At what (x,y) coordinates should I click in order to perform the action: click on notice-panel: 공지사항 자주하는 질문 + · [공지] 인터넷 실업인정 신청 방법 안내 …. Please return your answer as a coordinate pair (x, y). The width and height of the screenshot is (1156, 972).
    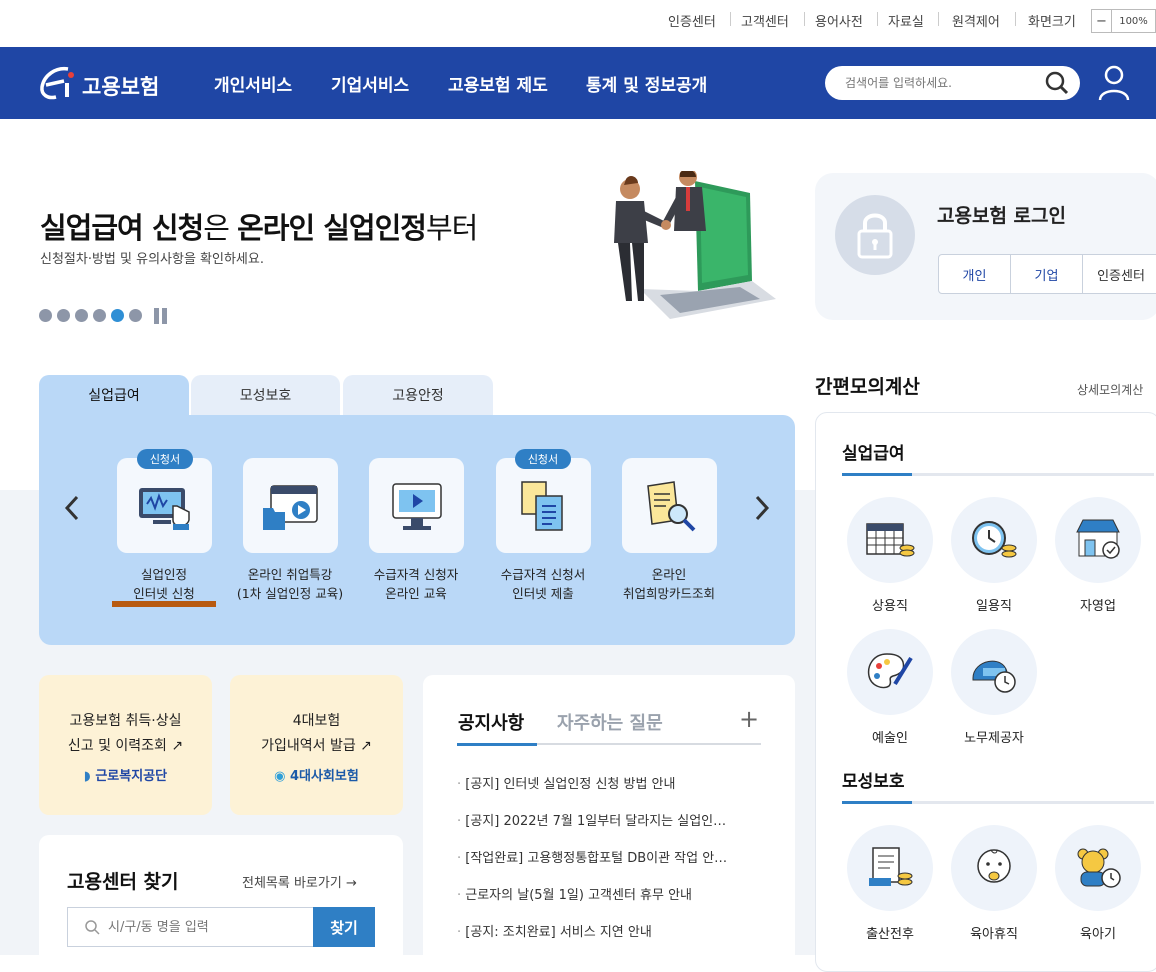
    Looking at the image, I should click on (609, 820).